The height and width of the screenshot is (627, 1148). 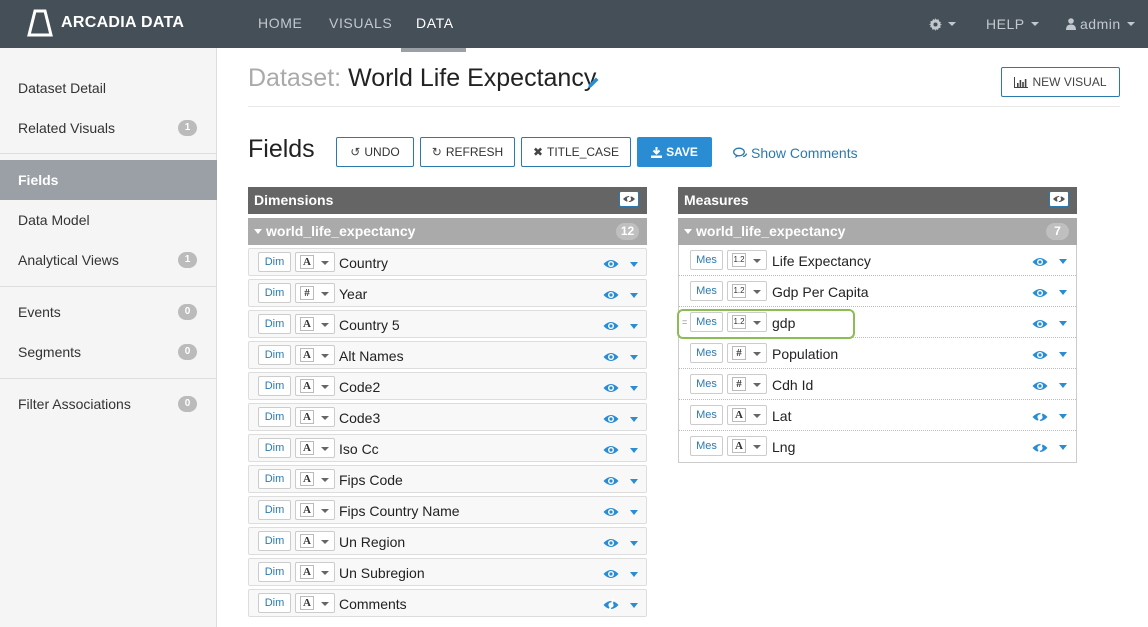 What do you see at coordinates (363, 263) in the screenshot?
I see `field-name: Country` at bounding box center [363, 263].